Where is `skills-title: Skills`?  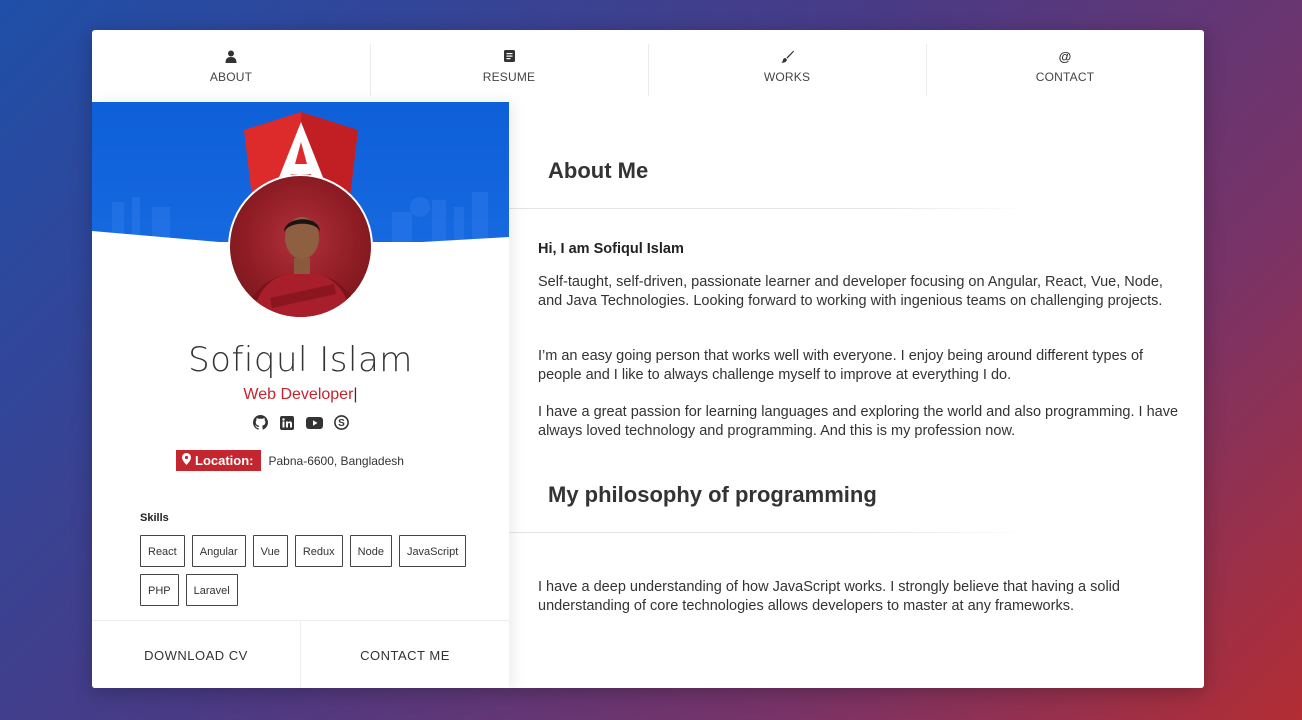
skills-title: Skills is located at coordinates (154, 518).